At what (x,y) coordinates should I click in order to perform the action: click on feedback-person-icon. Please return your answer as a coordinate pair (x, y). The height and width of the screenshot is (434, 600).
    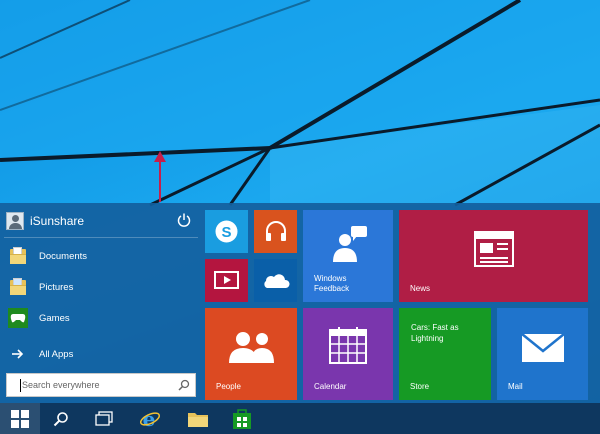
    Looking at the image, I should click on (350, 244).